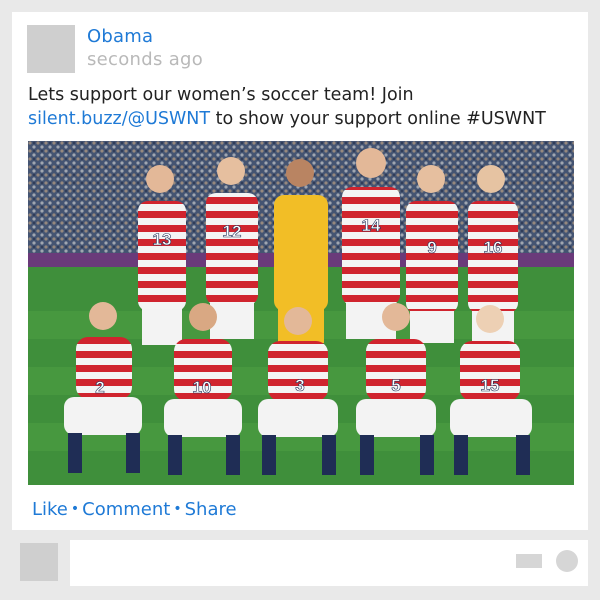 This screenshot has height=600, width=600. Describe the element at coordinates (119, 119) in the screenshot. I see `post-link: silent.buzz/@USWNT` at that location.